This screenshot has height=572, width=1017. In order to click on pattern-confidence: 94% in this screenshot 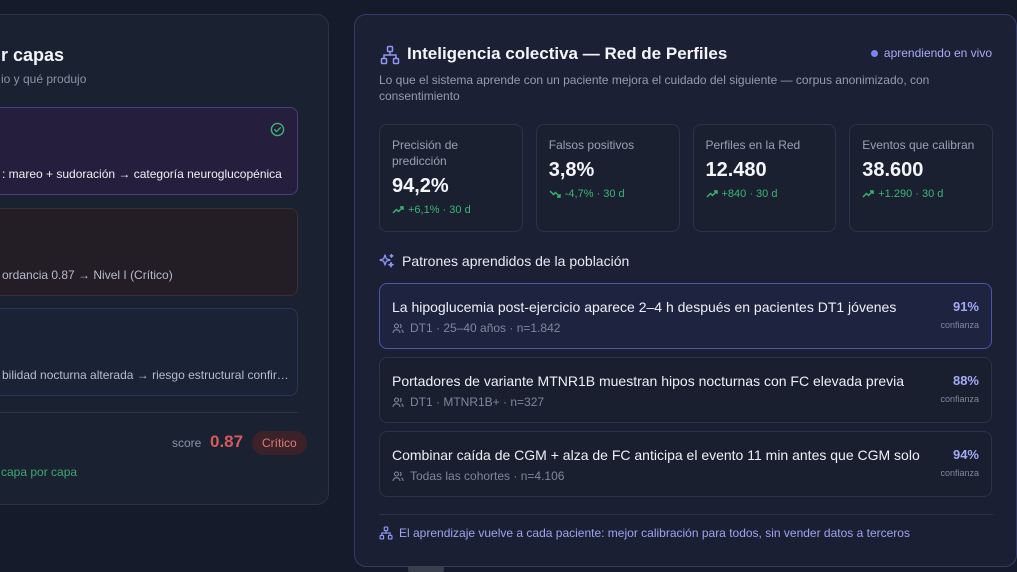, I will do `click(965, 454)`.